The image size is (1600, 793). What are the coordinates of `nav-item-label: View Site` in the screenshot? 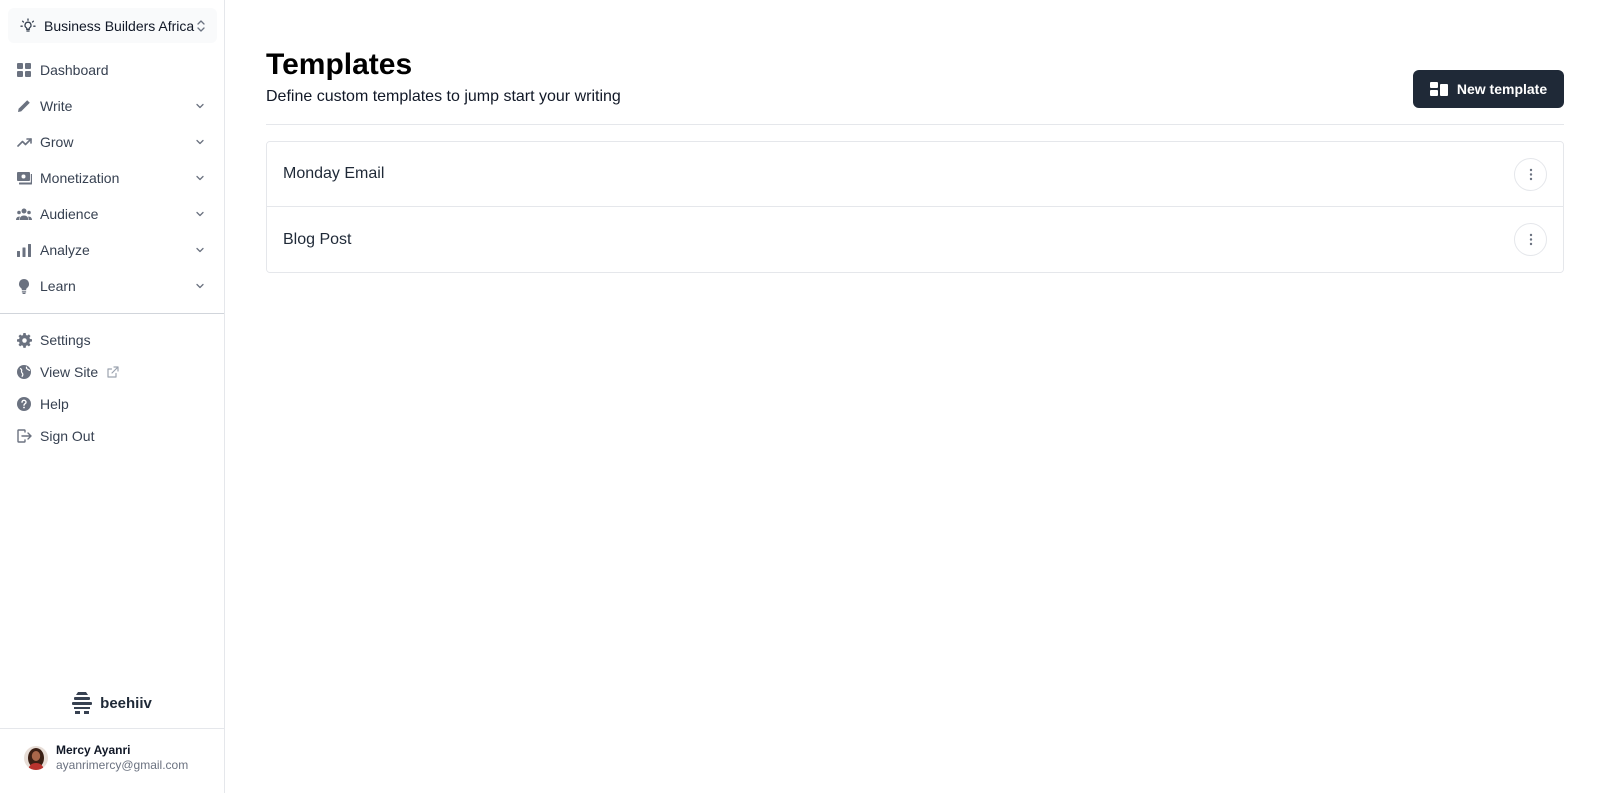 It's located at (69, 372).